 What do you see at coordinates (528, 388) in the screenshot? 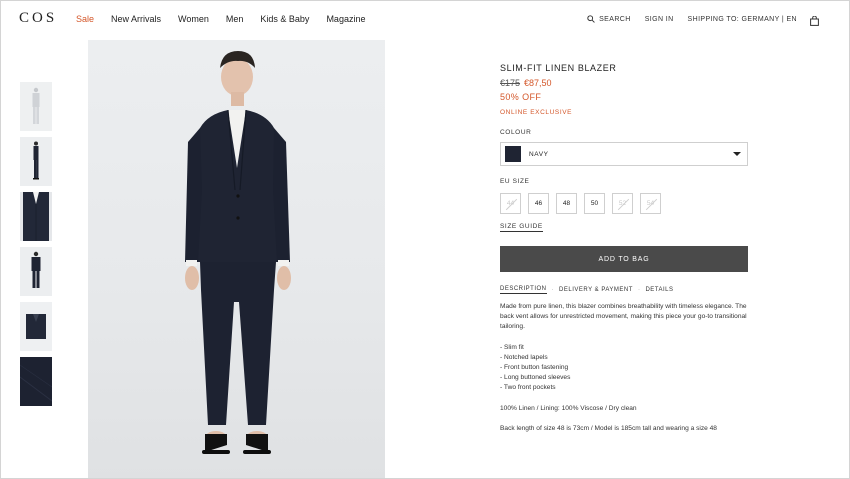
I see `feature-item: - Two front pockets` at bounding box center [528, 388].